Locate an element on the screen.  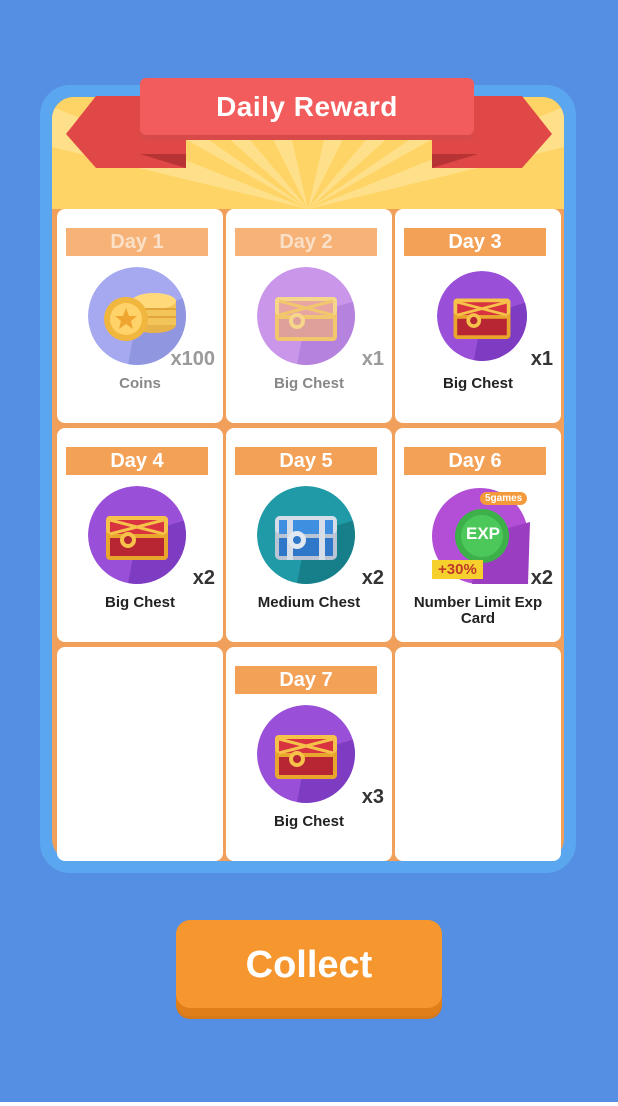
reward-quantity: x100 is located at coordinates (193, 359).